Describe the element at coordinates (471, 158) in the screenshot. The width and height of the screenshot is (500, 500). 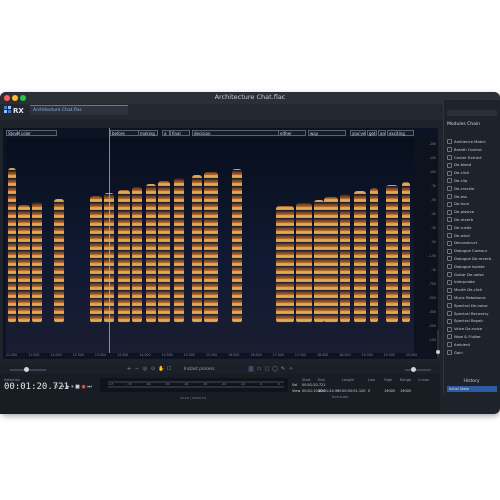
I see `module-item: Center Extract` at that location.